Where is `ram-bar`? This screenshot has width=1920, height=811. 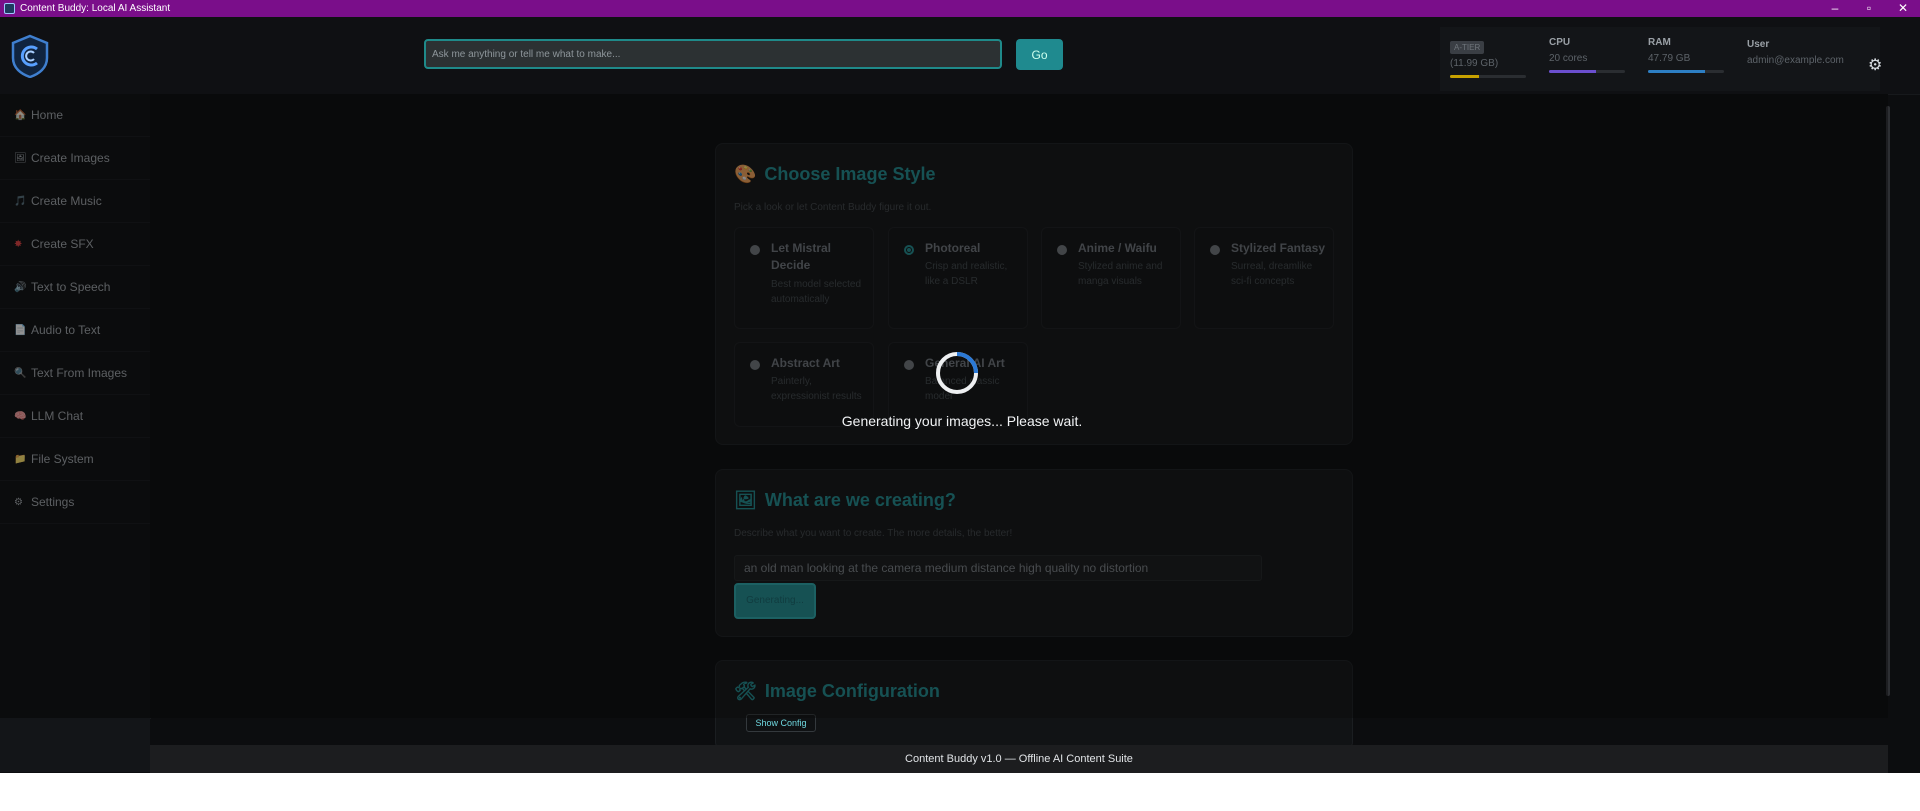 ram-bar is located at coordinates (1686, 71).